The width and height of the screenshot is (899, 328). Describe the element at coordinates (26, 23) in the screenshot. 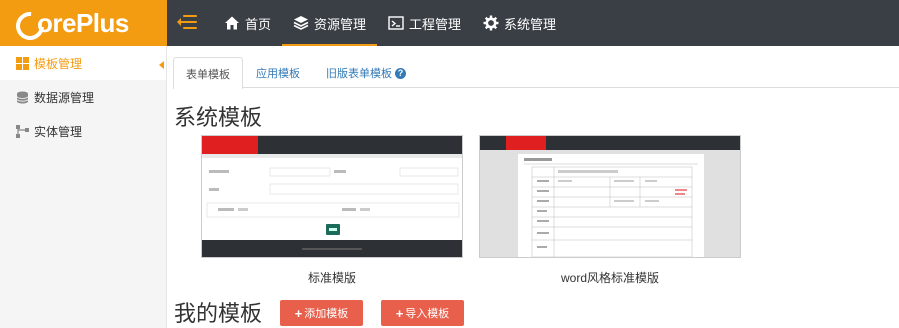

I see `logo-c-icon` at that location.